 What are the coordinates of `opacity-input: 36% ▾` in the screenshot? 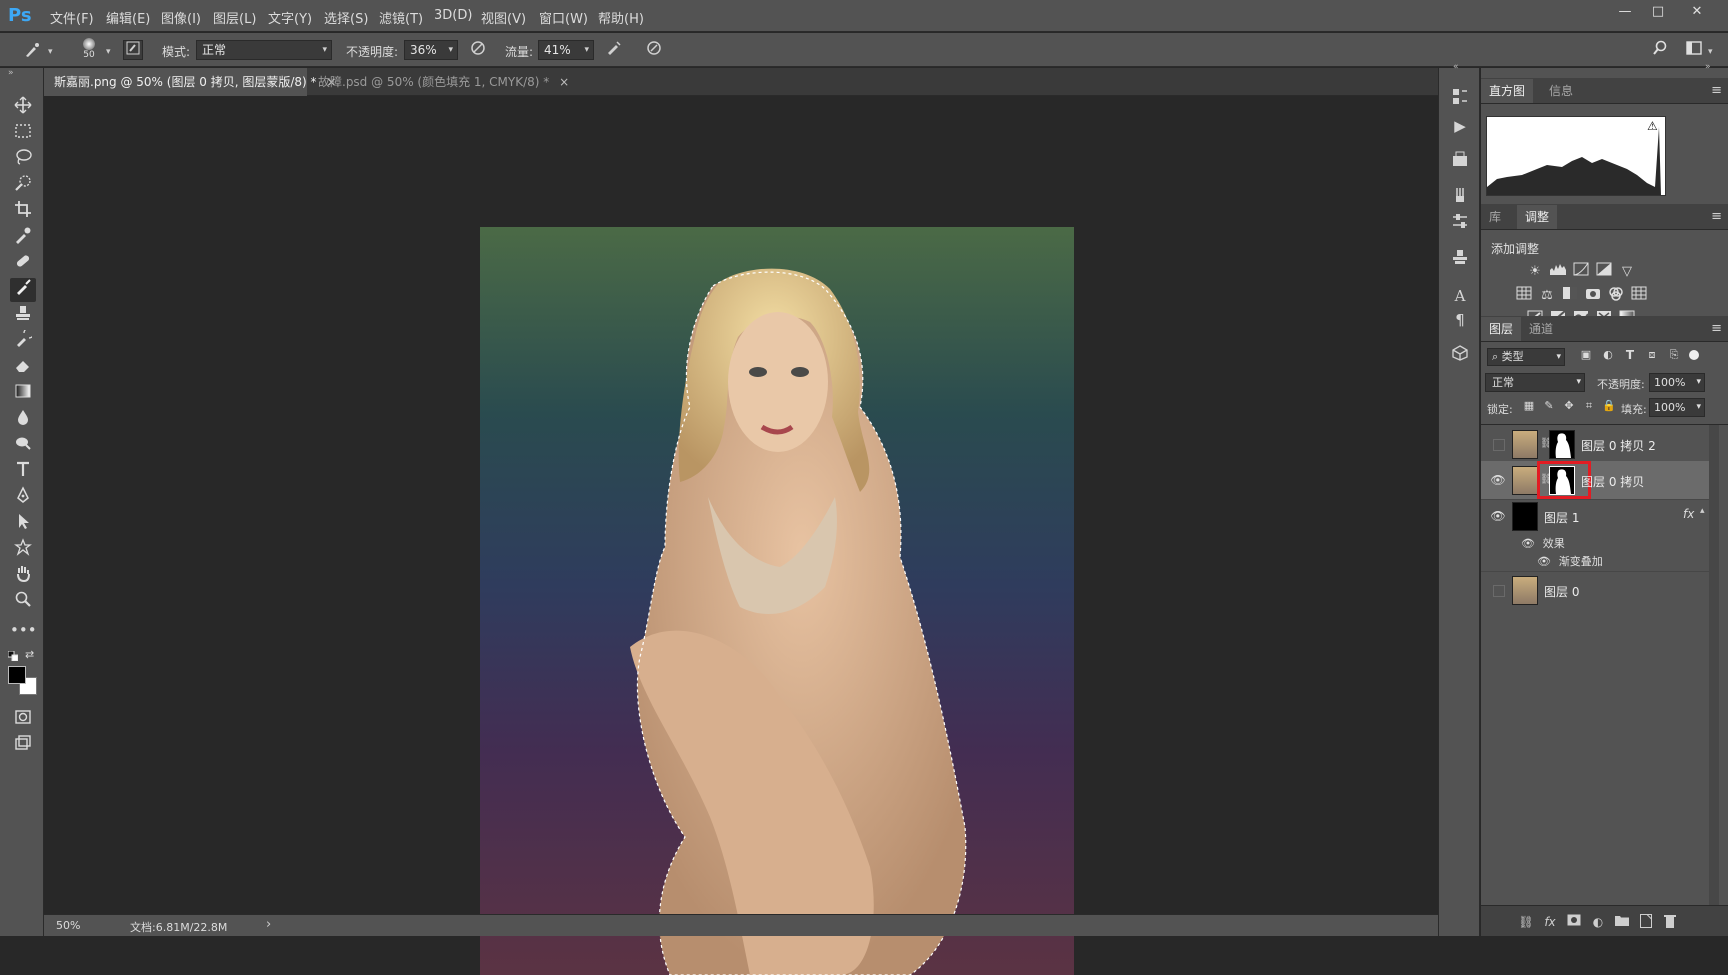 It's located at (431, 50).